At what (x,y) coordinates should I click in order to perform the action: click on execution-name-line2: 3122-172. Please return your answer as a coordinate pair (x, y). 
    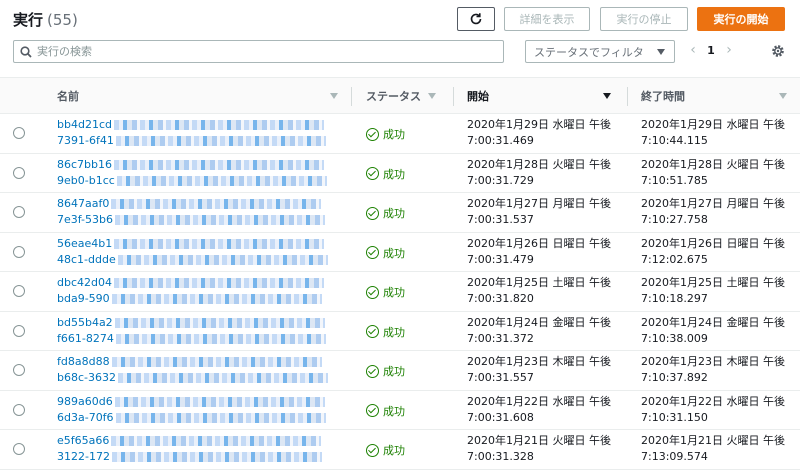
    Looking at the image, I should click on (83, 456).